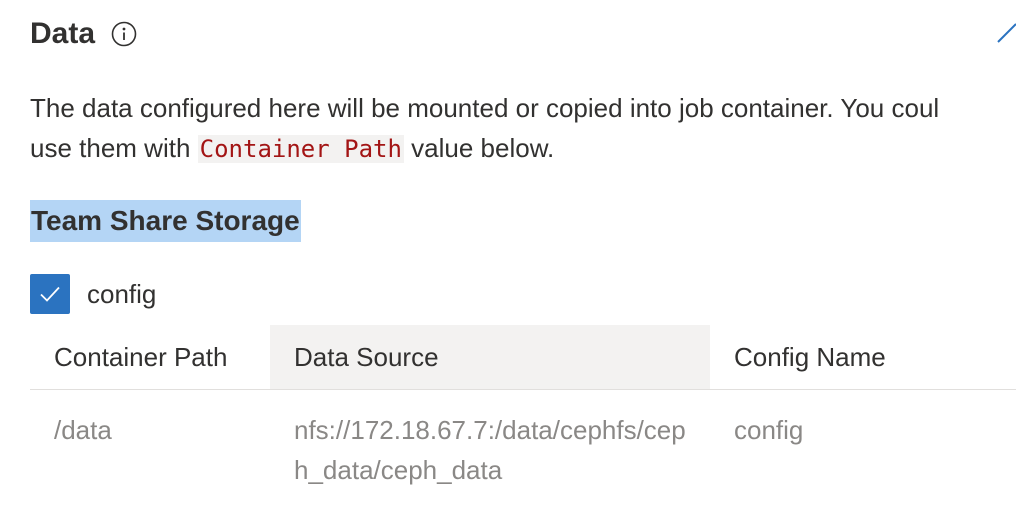  I want to click on description-line-2-before: use them with, so click(114, 148).